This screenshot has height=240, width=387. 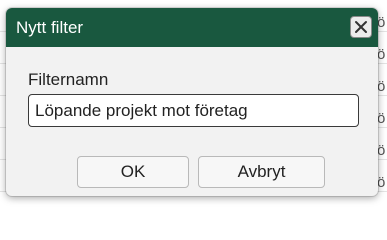 I want to click on cancel-button: Avbryt, so click(x=261, y=172).